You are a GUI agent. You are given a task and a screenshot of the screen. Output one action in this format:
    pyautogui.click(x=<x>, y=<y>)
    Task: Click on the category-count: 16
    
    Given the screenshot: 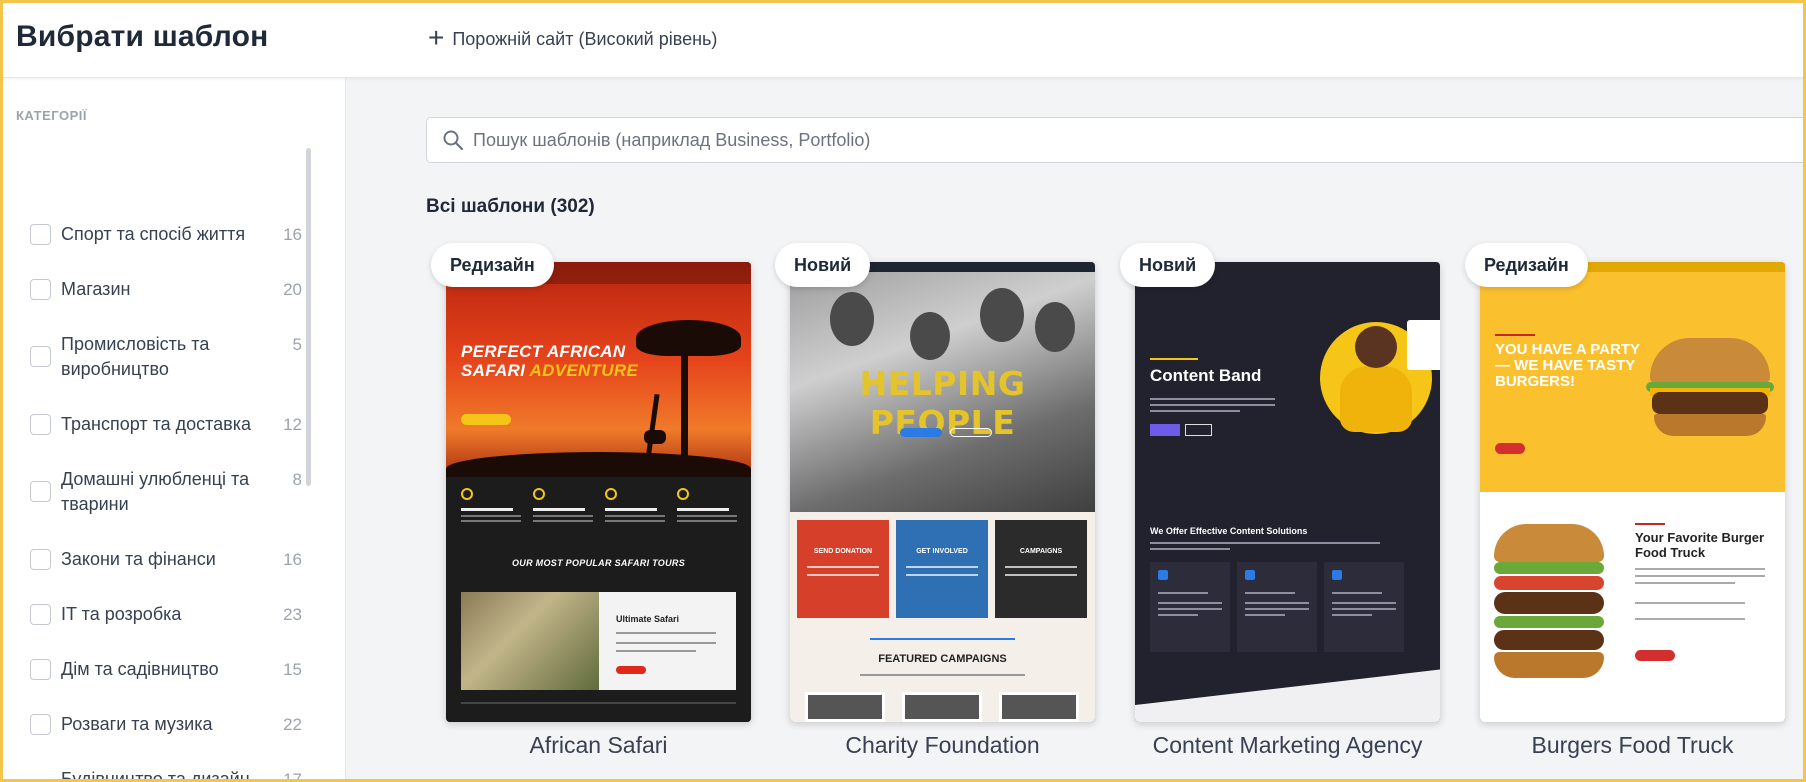 What is the action you would take?
    pyautogui.click(x=292, y=234)
    